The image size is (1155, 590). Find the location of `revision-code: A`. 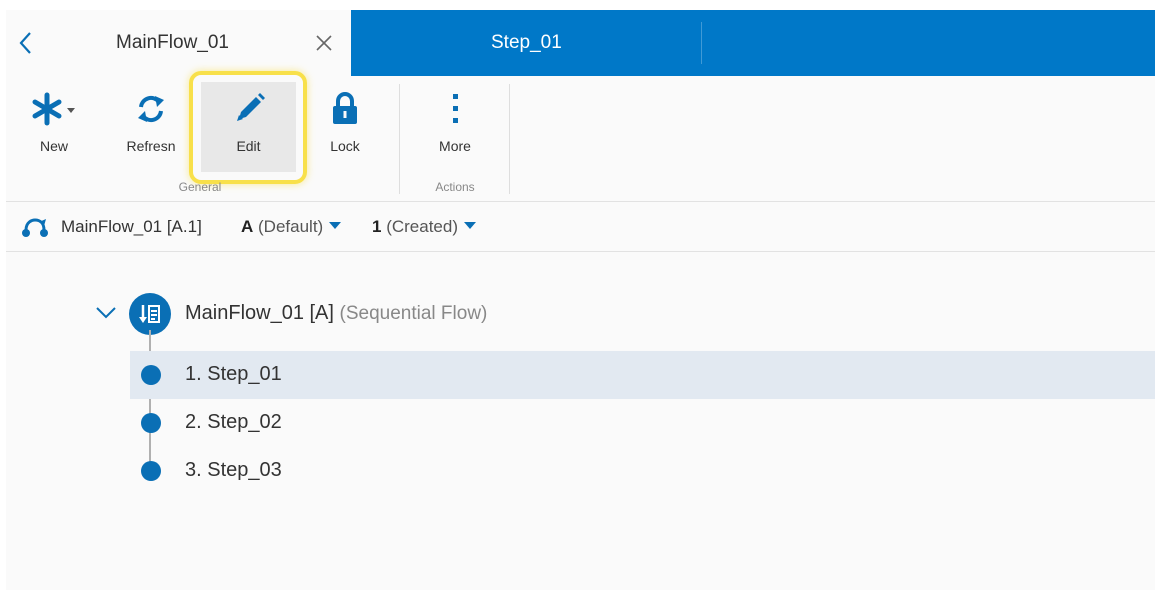

revision-code: A is located at coordinates (247, 226).